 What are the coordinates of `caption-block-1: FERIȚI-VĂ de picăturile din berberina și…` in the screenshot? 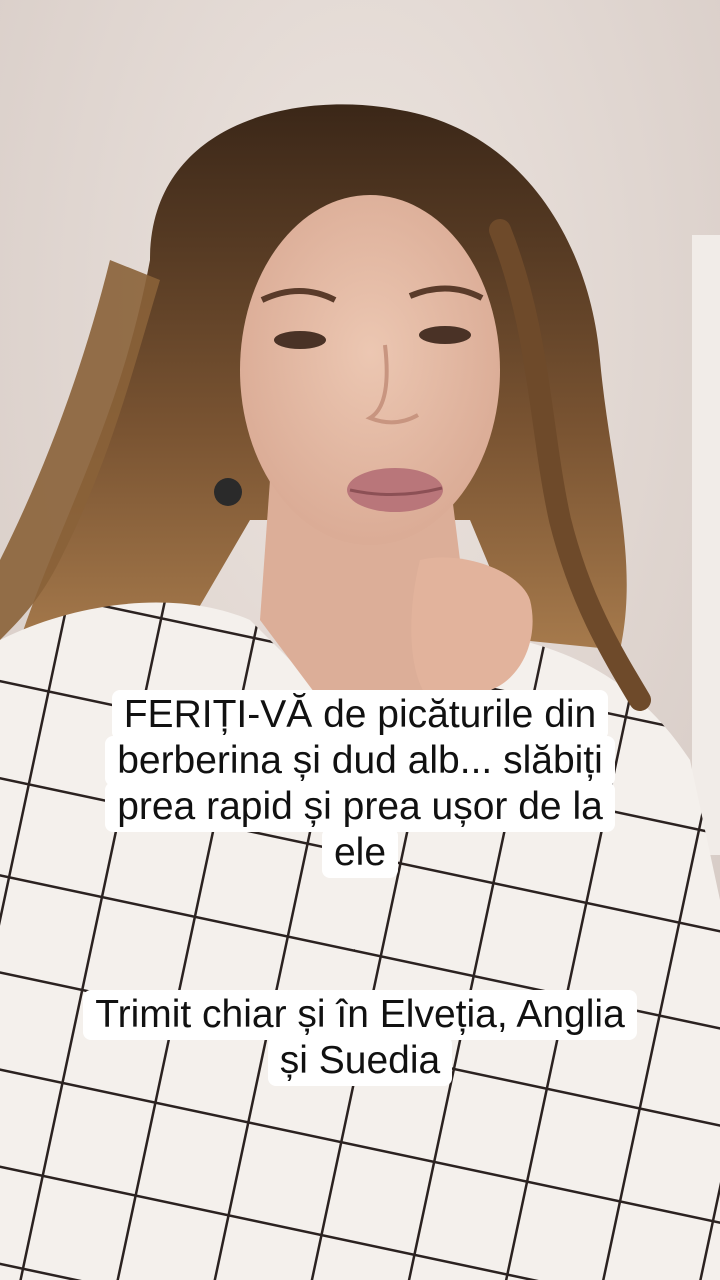 It's located at (360, 784).